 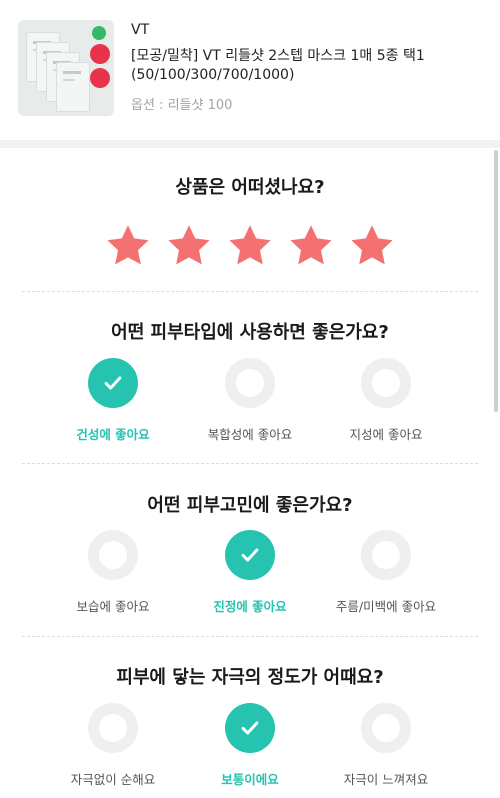 What do you see at coordinates (250, 779) in the screenshot?
I see `option-label: 보통이에요` at bounding box center [250, 779].